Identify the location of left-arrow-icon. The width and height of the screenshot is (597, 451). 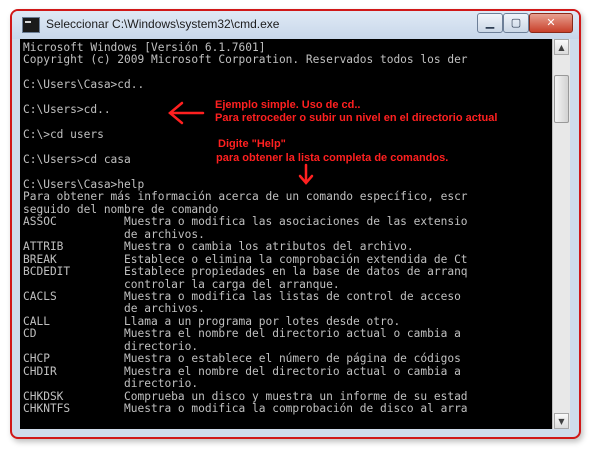
(186, 113).